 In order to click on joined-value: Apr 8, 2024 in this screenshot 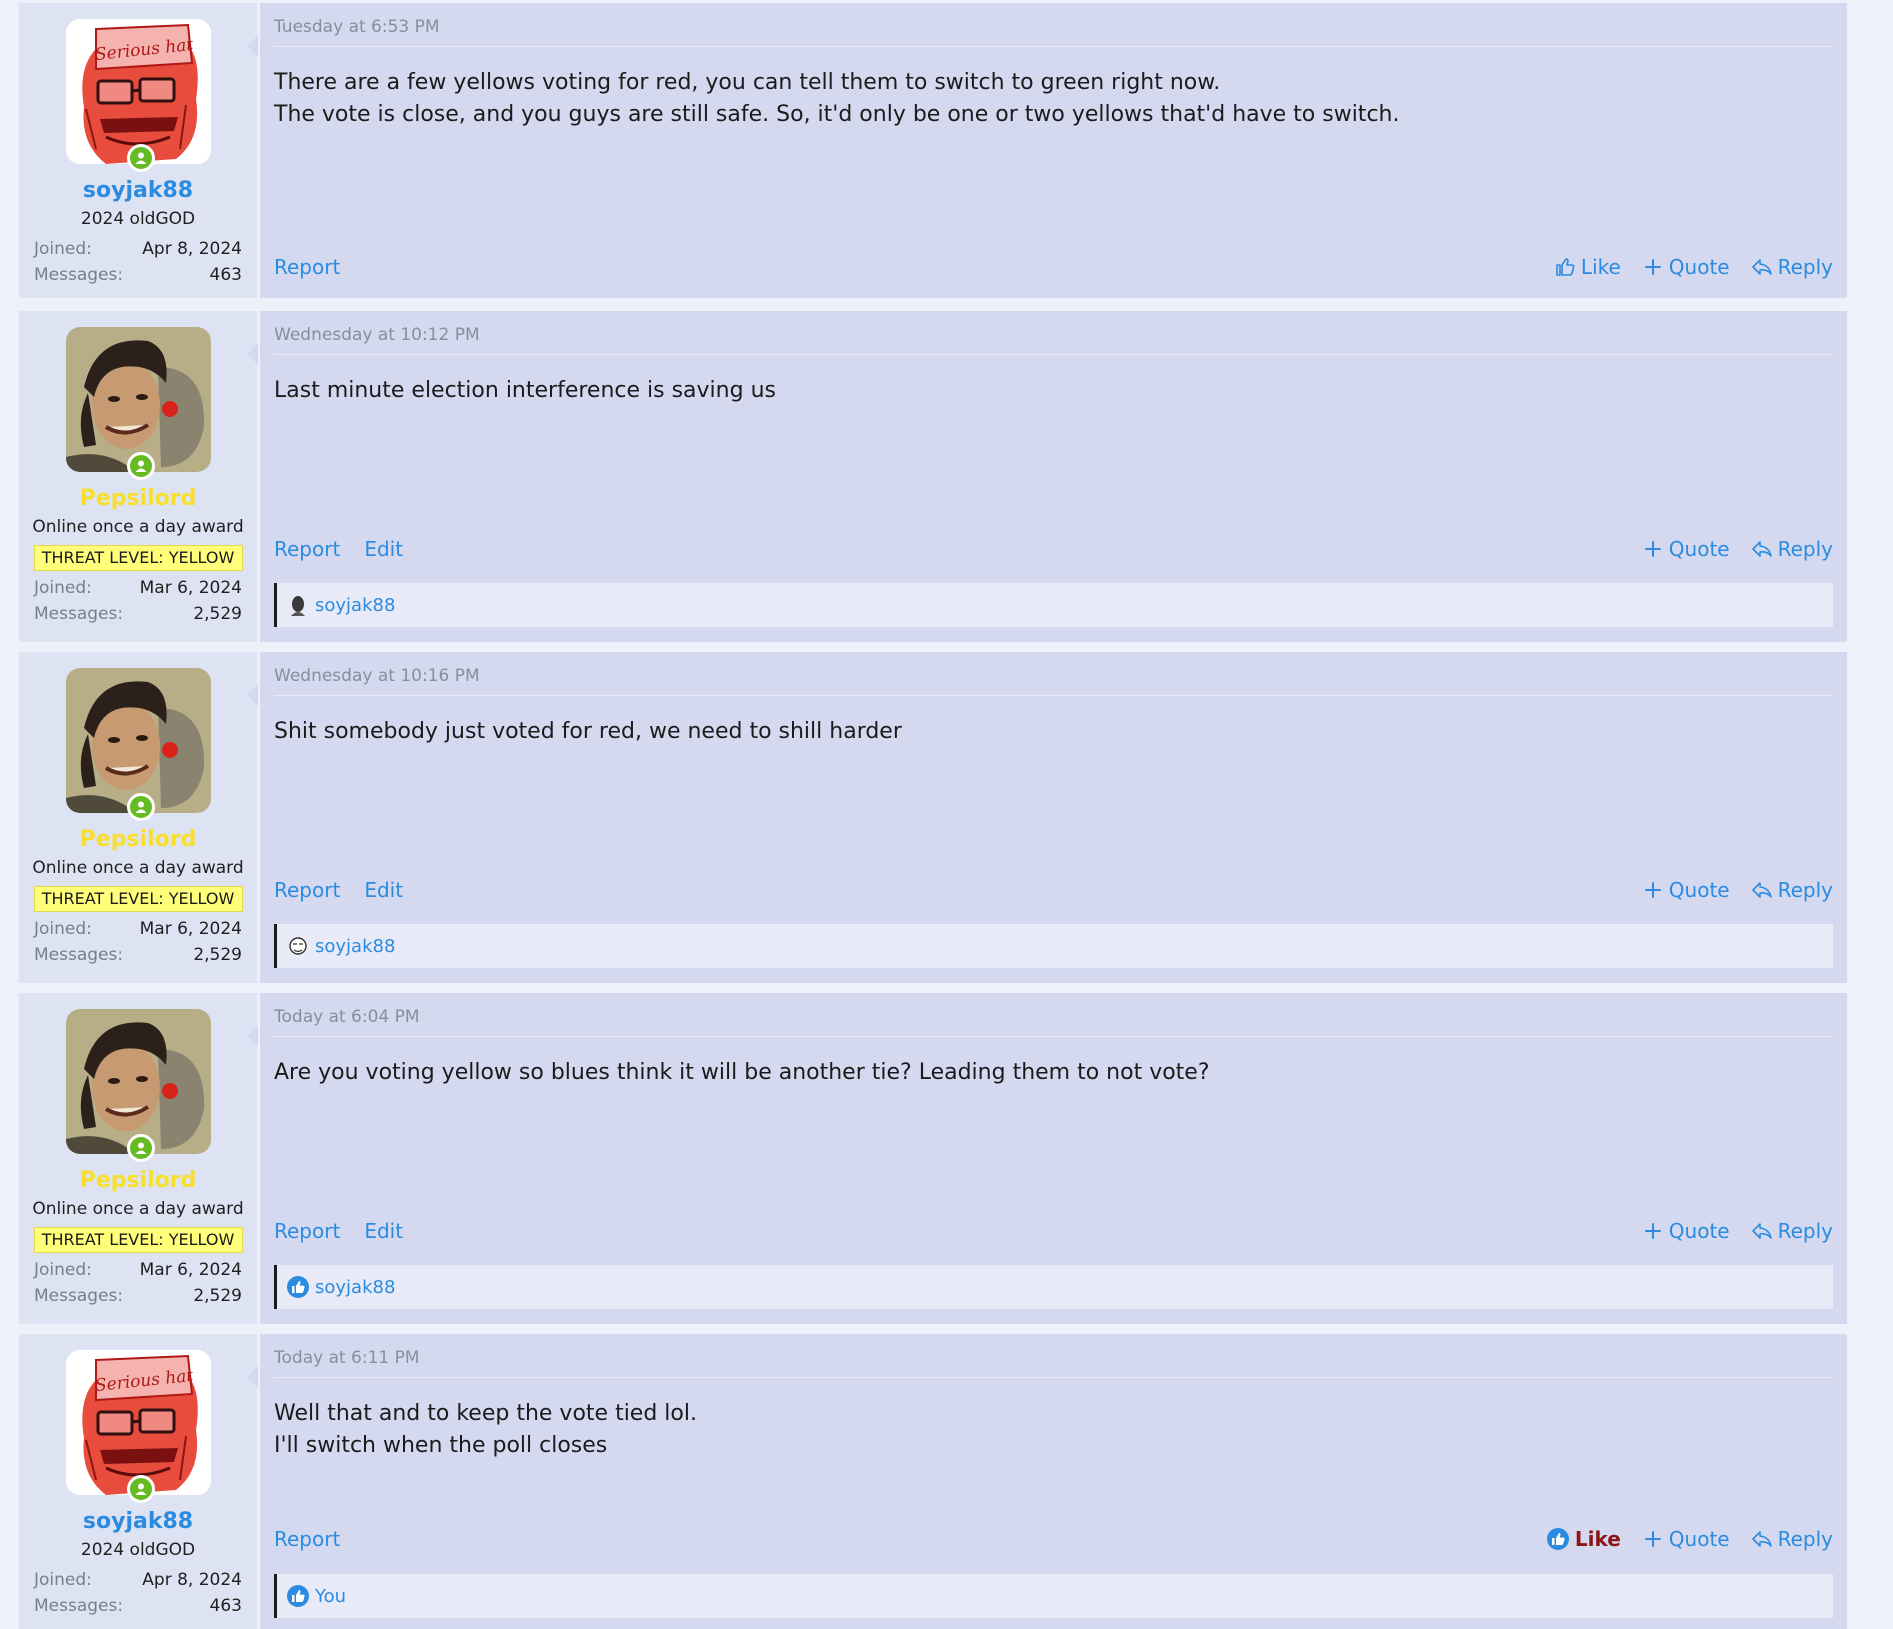, I will do `click(192, 1580)`.